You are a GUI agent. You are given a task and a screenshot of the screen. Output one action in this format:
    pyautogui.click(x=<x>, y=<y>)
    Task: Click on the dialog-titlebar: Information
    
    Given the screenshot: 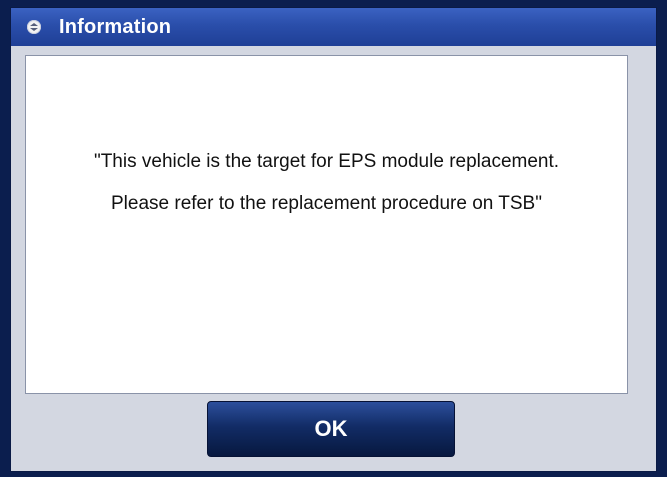 What is the action you would take?
    pyautogui.click(x=333, y=27)
    